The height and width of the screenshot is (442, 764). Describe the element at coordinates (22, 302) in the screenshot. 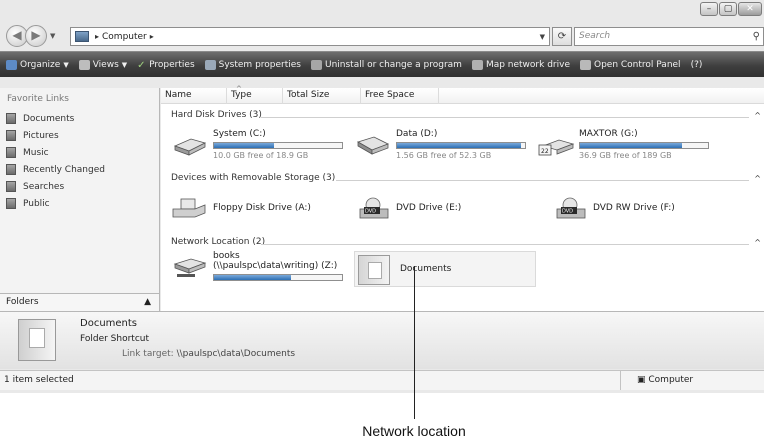

I see `folders-label: Folders` at that location.